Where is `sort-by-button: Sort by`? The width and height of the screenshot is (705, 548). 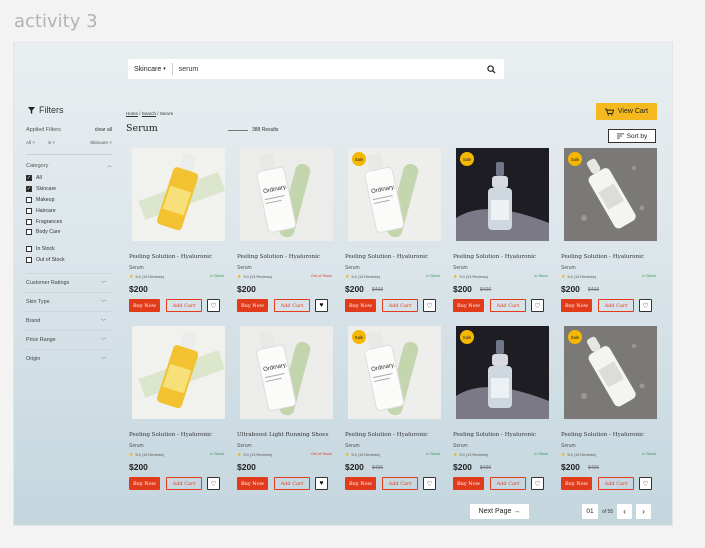 sort-by-button: Sort by is located at coordinates (632, 136).